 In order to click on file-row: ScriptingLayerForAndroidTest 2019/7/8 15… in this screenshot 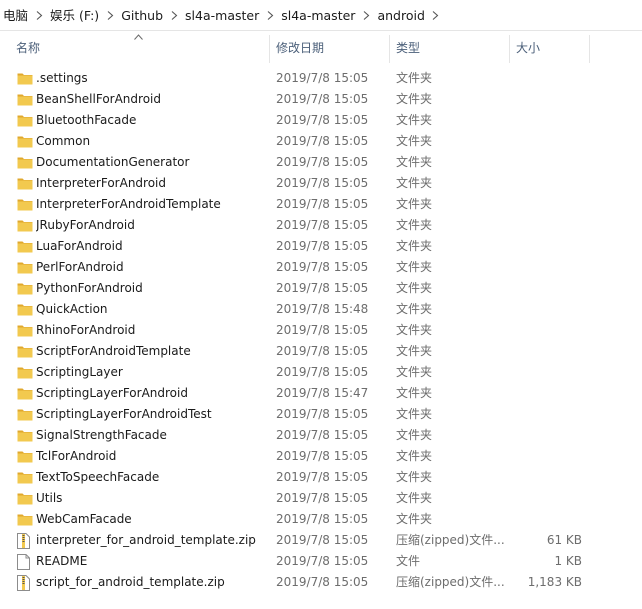, I will do `click(321, 414)`.